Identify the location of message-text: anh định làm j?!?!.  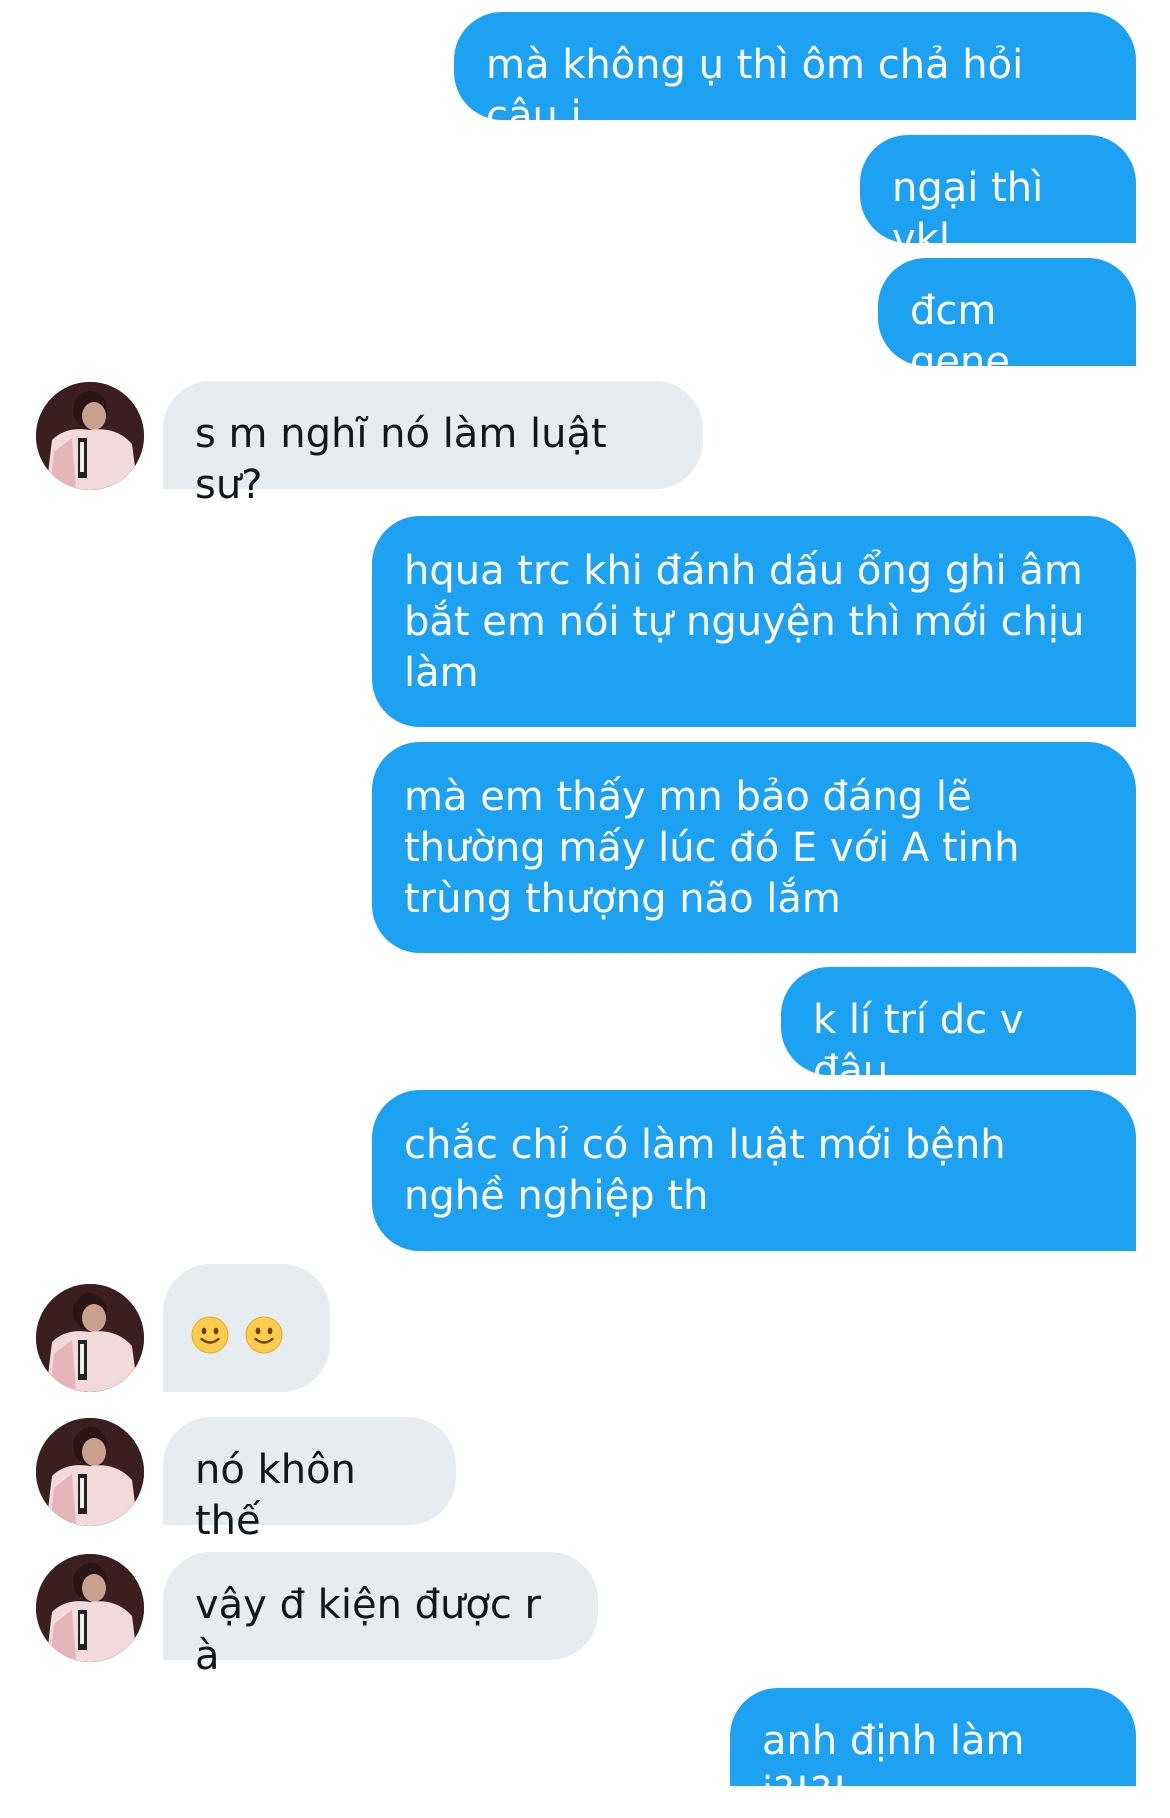
(893, 1766).